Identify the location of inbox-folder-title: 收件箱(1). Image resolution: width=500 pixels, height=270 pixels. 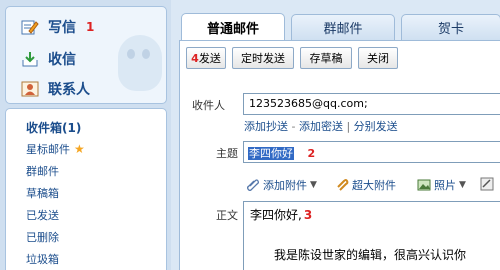
(53, 127).